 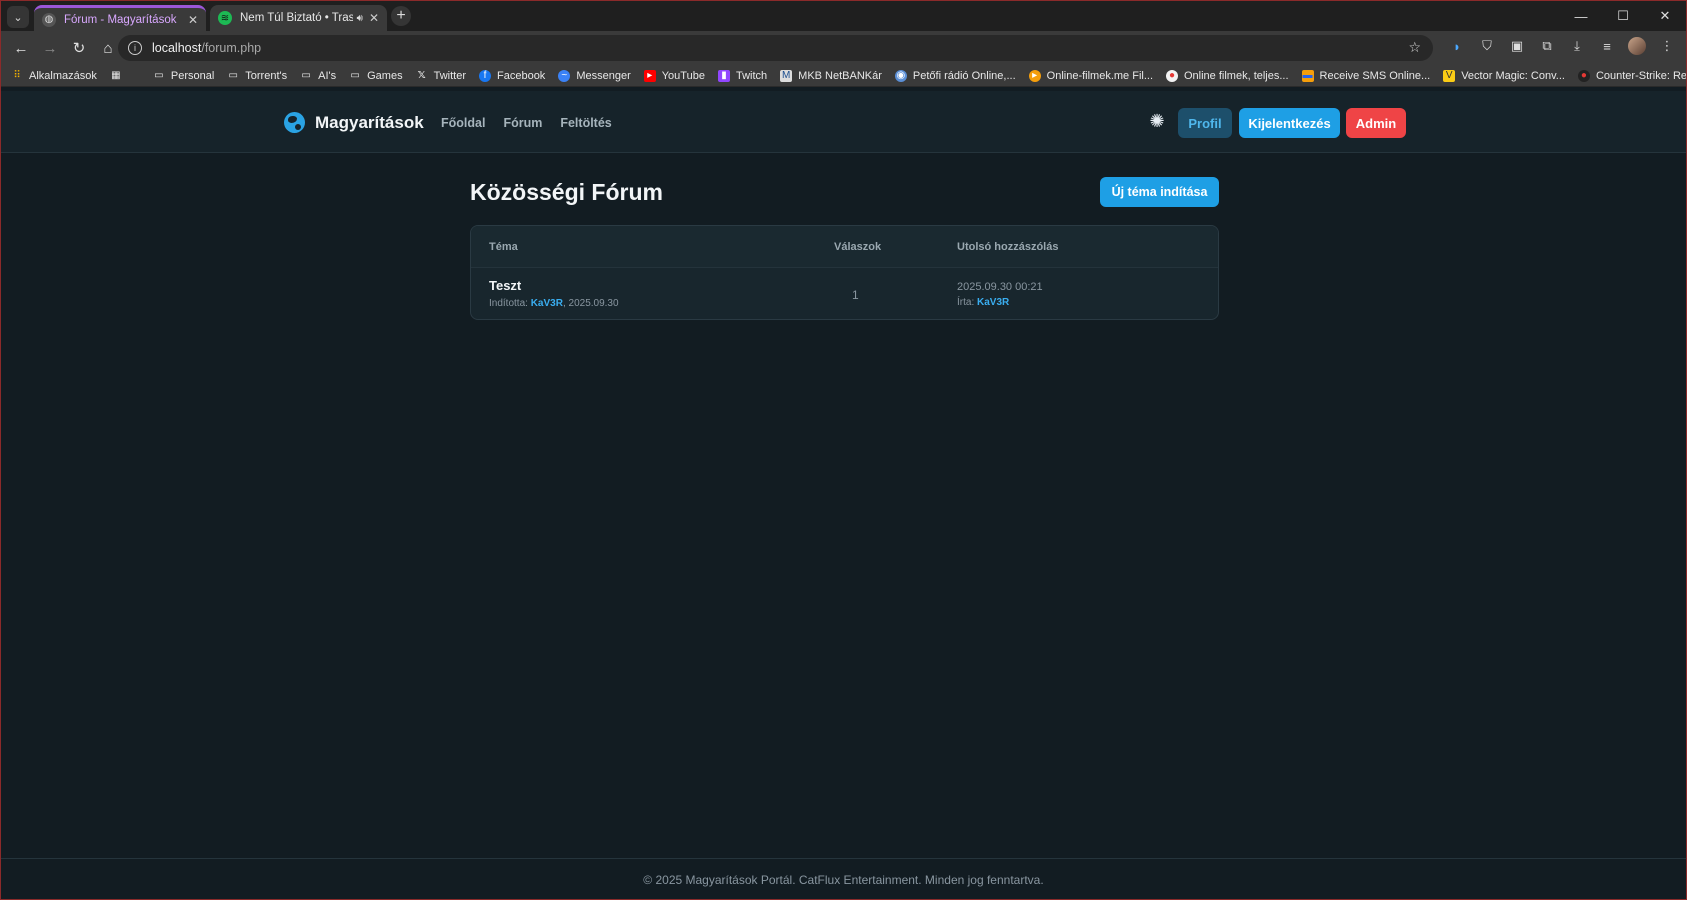 I want to click on youtube-icon: ▸, so click(x=649, y=75).